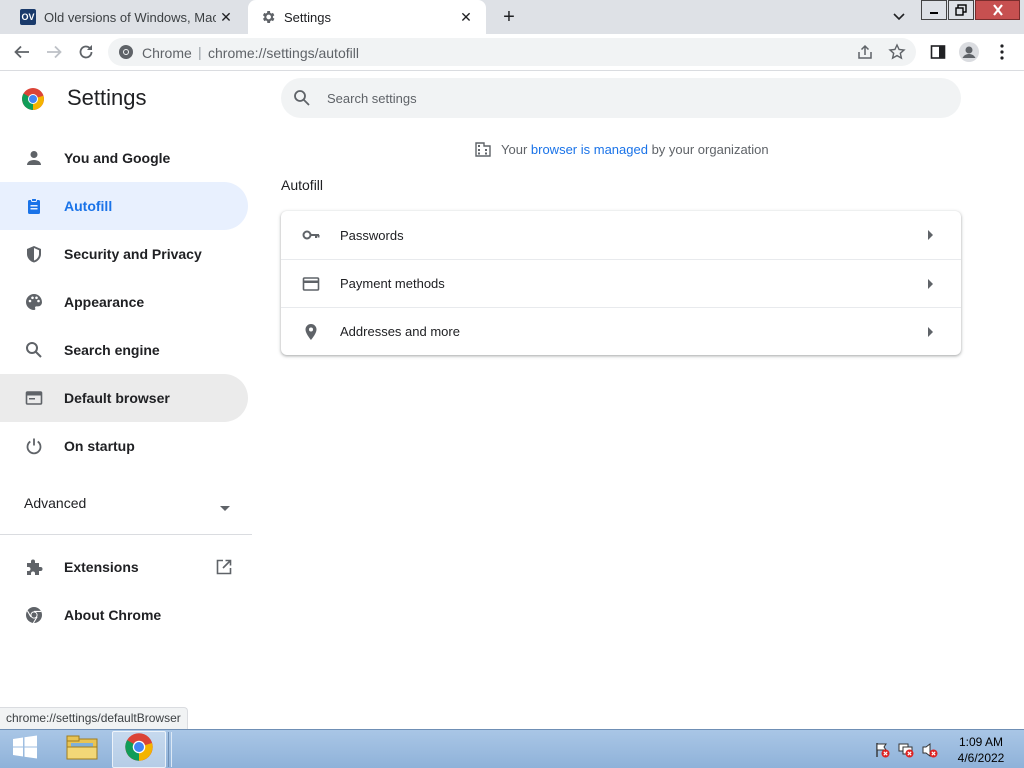 The image size is (1024, 768). What do you see at coordinates (311, 235) in the screenshot?
I see `key-icon` at bounding box center [311, 235].